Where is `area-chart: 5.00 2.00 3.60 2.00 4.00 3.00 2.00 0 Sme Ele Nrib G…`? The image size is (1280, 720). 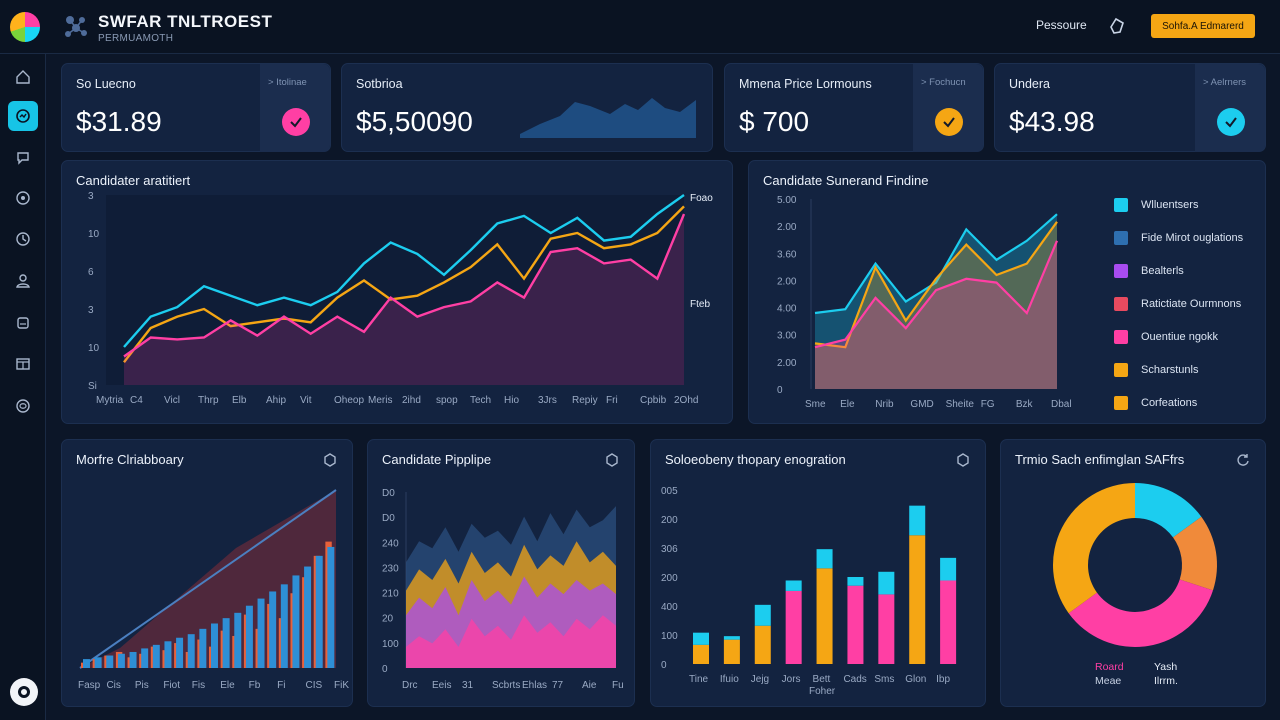 area-chart: 5.00 2.00 3.60 2.00 4.00 3.00 2.00 0 Sme Ele Nrib G… is located at coordinates (924, 293).